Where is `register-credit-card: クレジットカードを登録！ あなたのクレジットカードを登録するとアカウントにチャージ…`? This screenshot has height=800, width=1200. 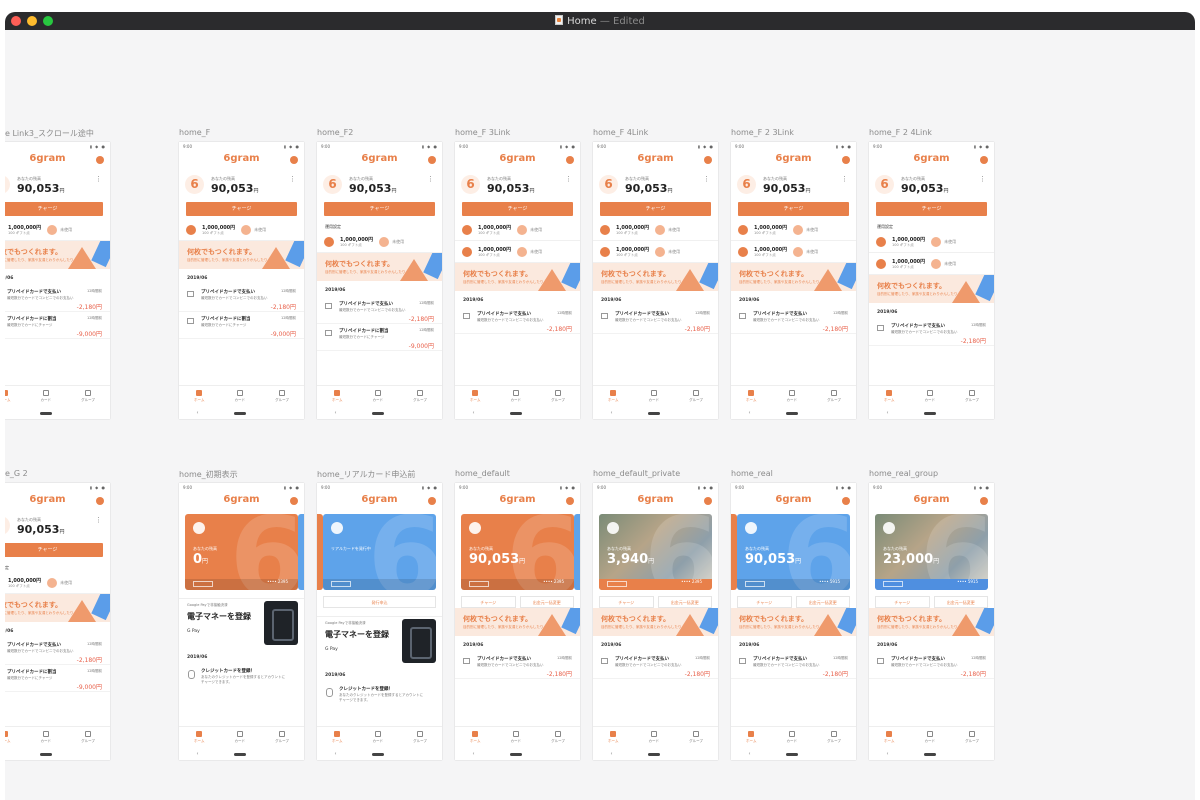
register-credit-card: クレジットカードを登録！ あなたのクレジットカードを登録するとアカウントにチャージ… is located at coordinates (241, 678).